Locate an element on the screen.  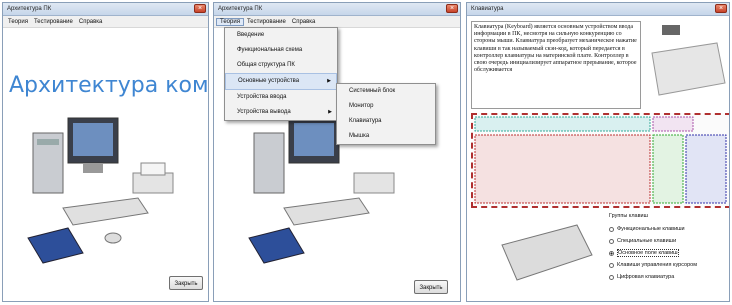
radio-label: Основное поле клавиш is located at coordinates (648, 253).